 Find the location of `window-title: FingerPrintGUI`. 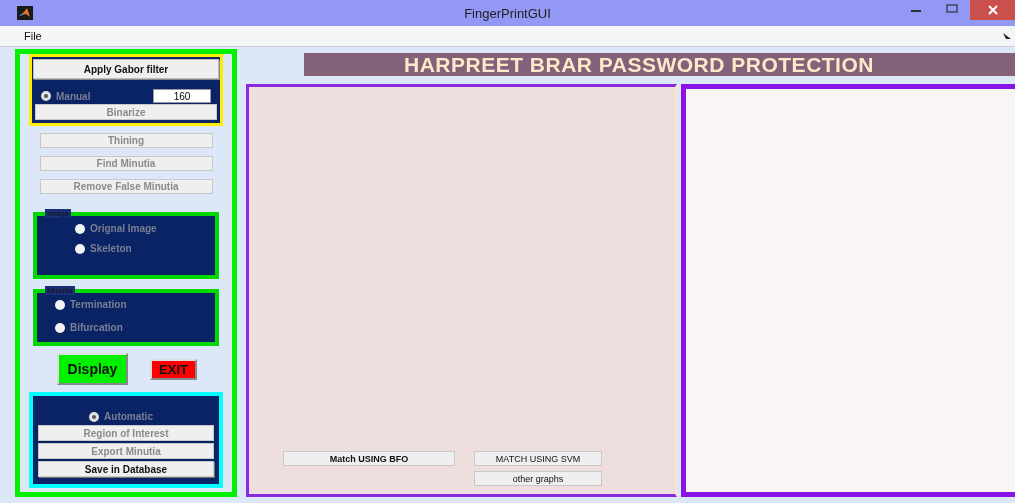

window-title: FingerPrintGUI is located at coordinates (507, 13).